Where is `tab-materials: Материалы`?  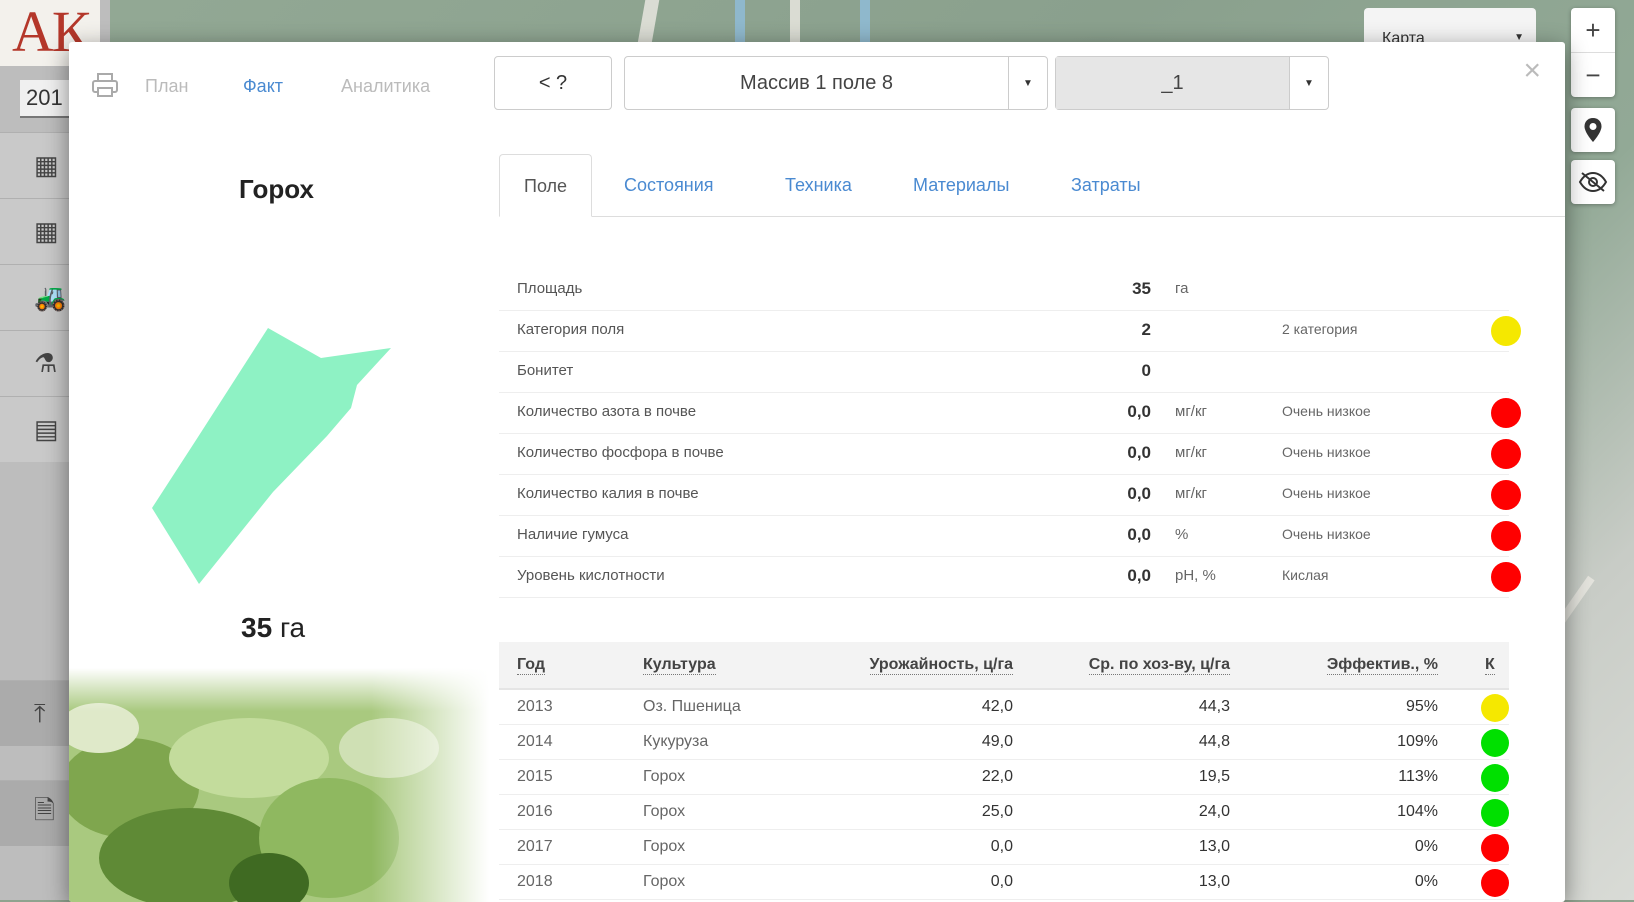
tab-materials: Материалы is located at coordinates (961, 185).